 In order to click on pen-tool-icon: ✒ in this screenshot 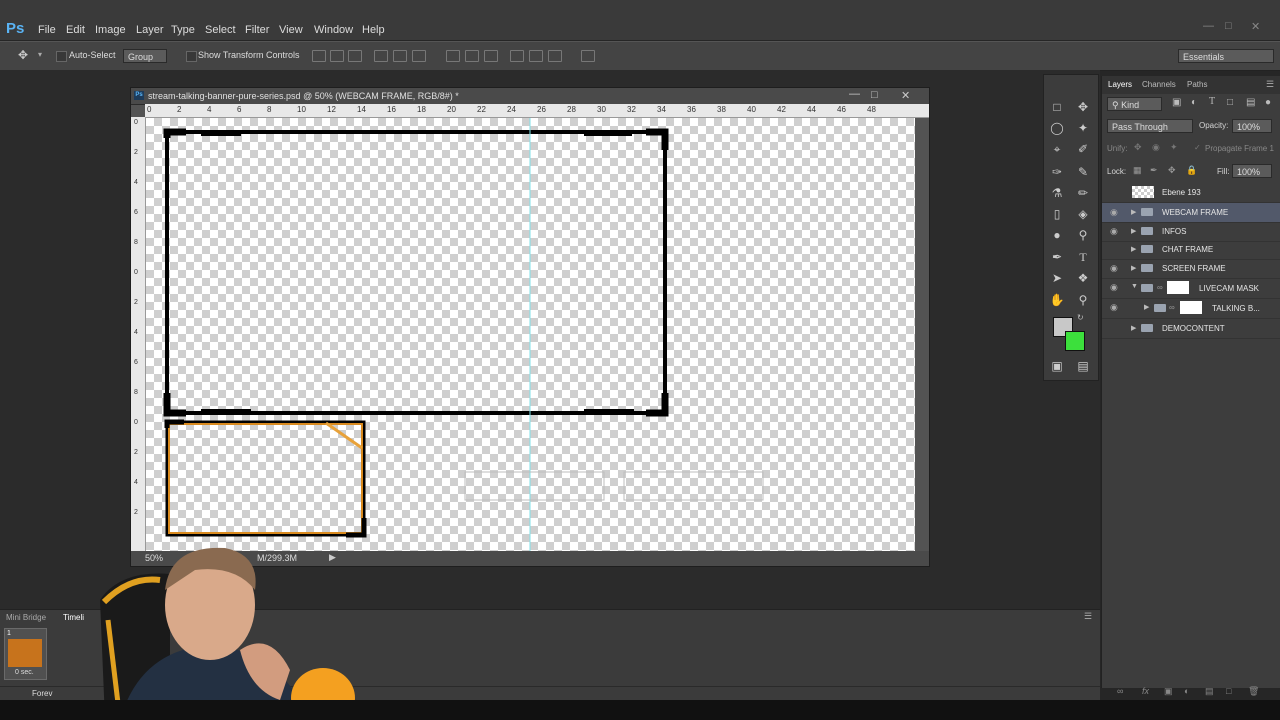, I will do `click(1057, 257)`.